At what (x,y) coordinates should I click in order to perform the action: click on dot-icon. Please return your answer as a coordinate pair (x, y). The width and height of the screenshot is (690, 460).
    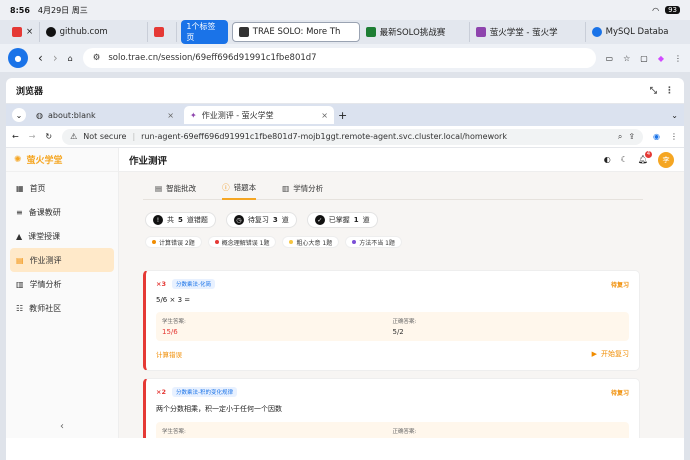
    Looking at the image, I should click on (216, 242).